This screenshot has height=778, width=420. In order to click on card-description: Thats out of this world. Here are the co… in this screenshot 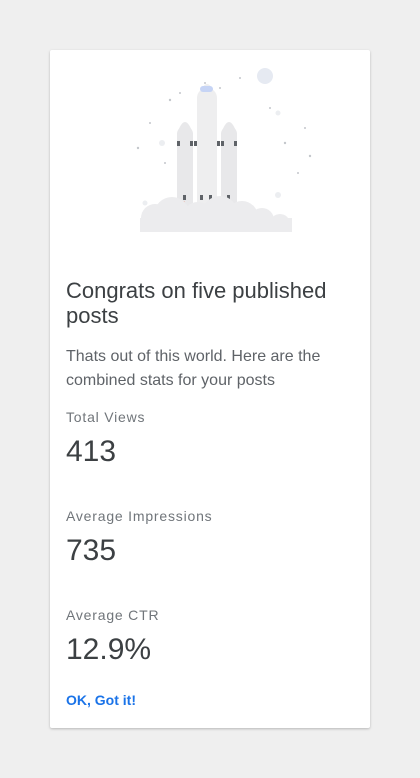, I will do `click(193, 368)`.